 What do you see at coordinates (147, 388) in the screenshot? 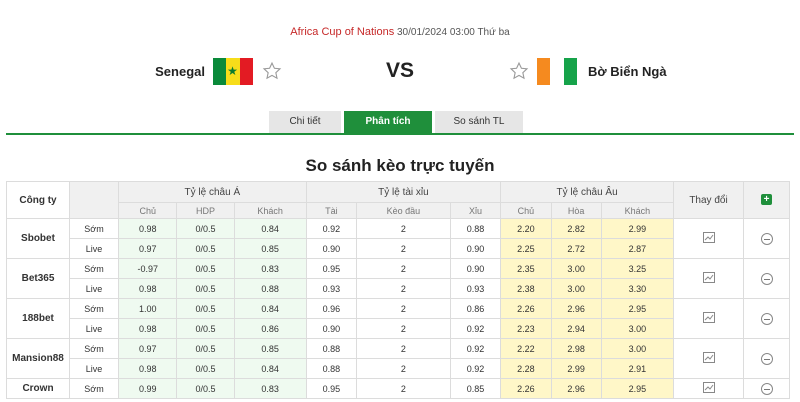
I see `odds-value: 0.99` at bounding box center [147, 388].